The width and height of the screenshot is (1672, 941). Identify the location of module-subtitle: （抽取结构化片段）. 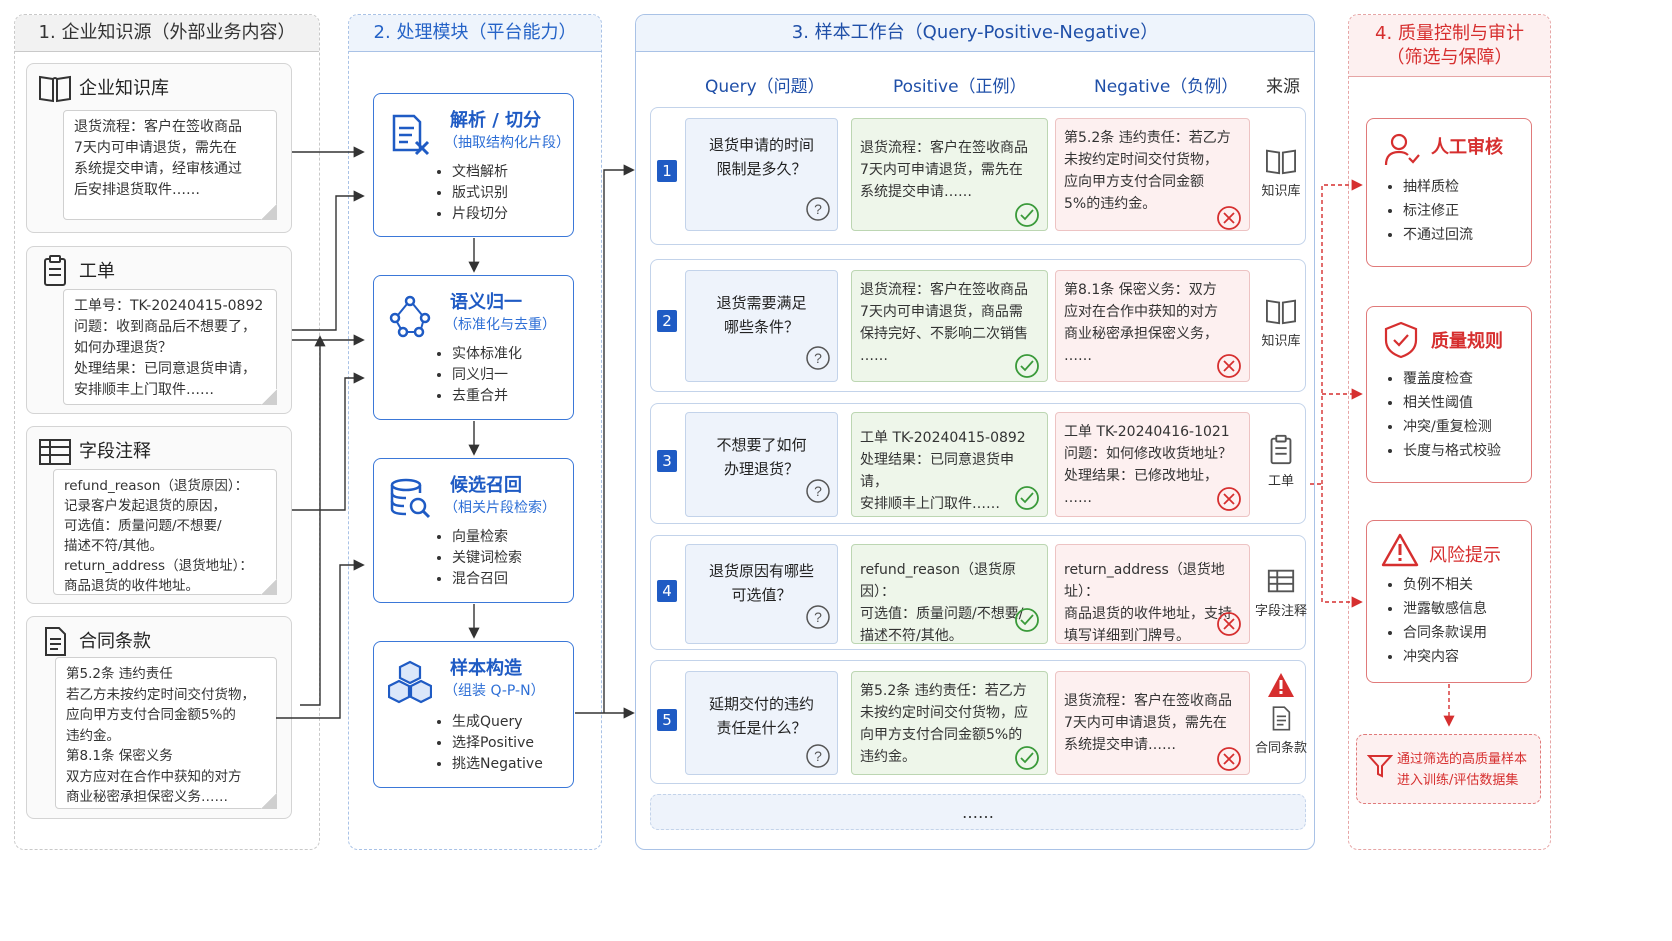
(507, 143).